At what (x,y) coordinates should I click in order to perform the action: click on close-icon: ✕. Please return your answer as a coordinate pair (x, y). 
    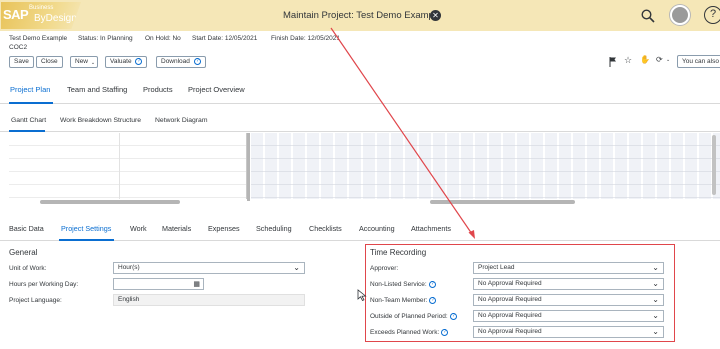
    Looking at the image, I should click on (435, 15).